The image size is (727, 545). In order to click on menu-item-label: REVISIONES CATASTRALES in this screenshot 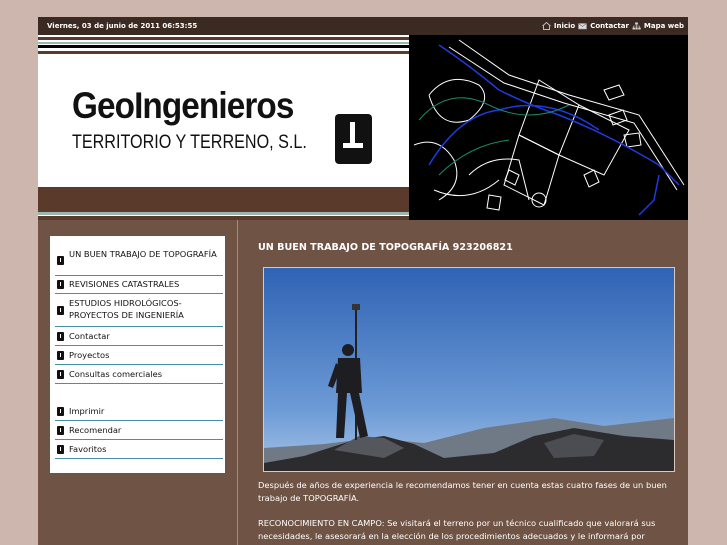, I will do `click(124, 284)`.